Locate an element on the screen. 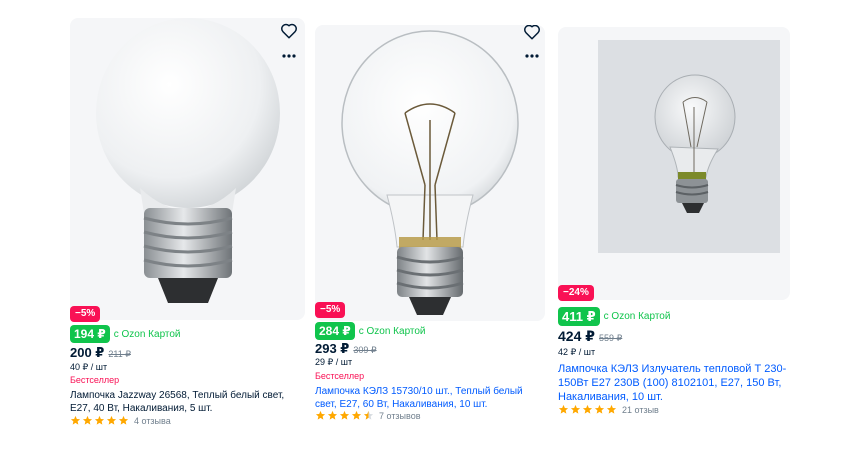 This screenshot has width=863, height=456. price-row: 424 ₽ 559 ₽ is located at coordinates (590, 336).